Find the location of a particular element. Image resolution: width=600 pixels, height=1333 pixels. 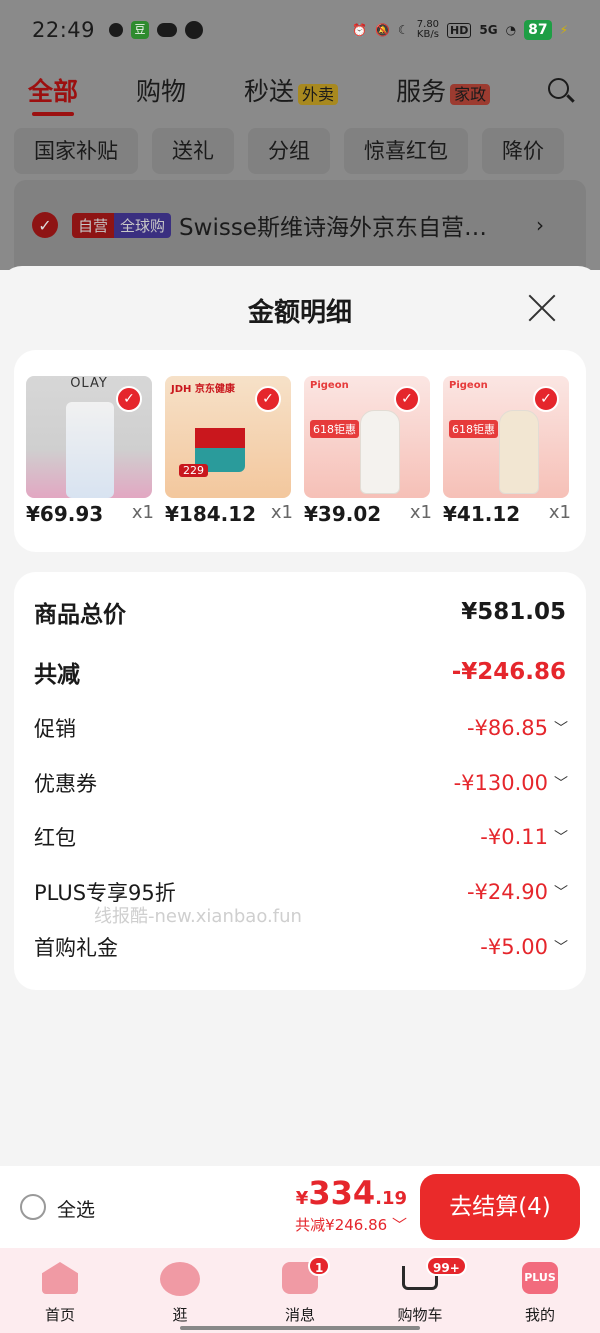

total-saved: 共减¥246.86 ﹀ is located at coordinates (351, 1224).